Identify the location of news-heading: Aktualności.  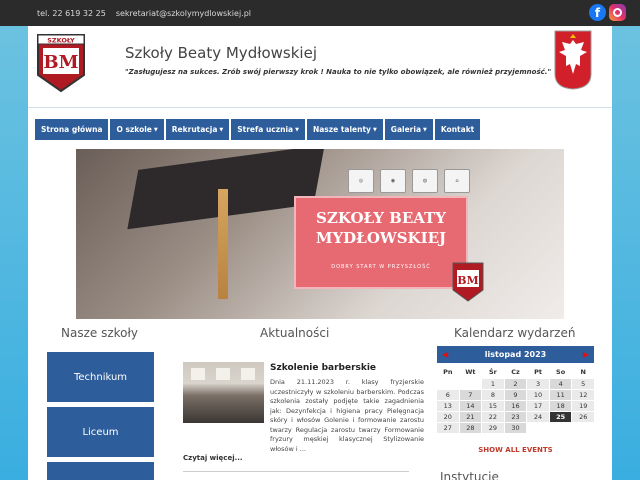
(295, 333).